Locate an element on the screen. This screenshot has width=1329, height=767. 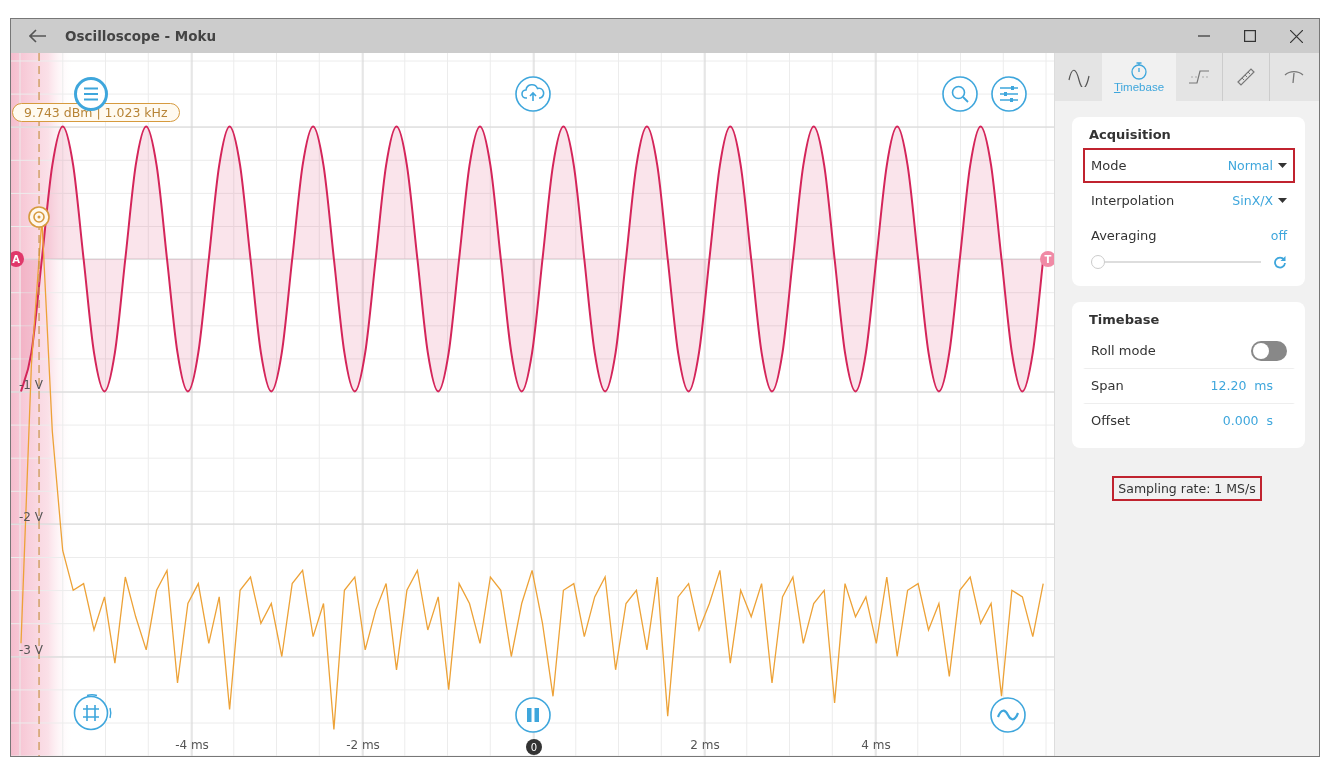
setting-row: Interpolation SinX/X is located at coordinates (1189, 200).